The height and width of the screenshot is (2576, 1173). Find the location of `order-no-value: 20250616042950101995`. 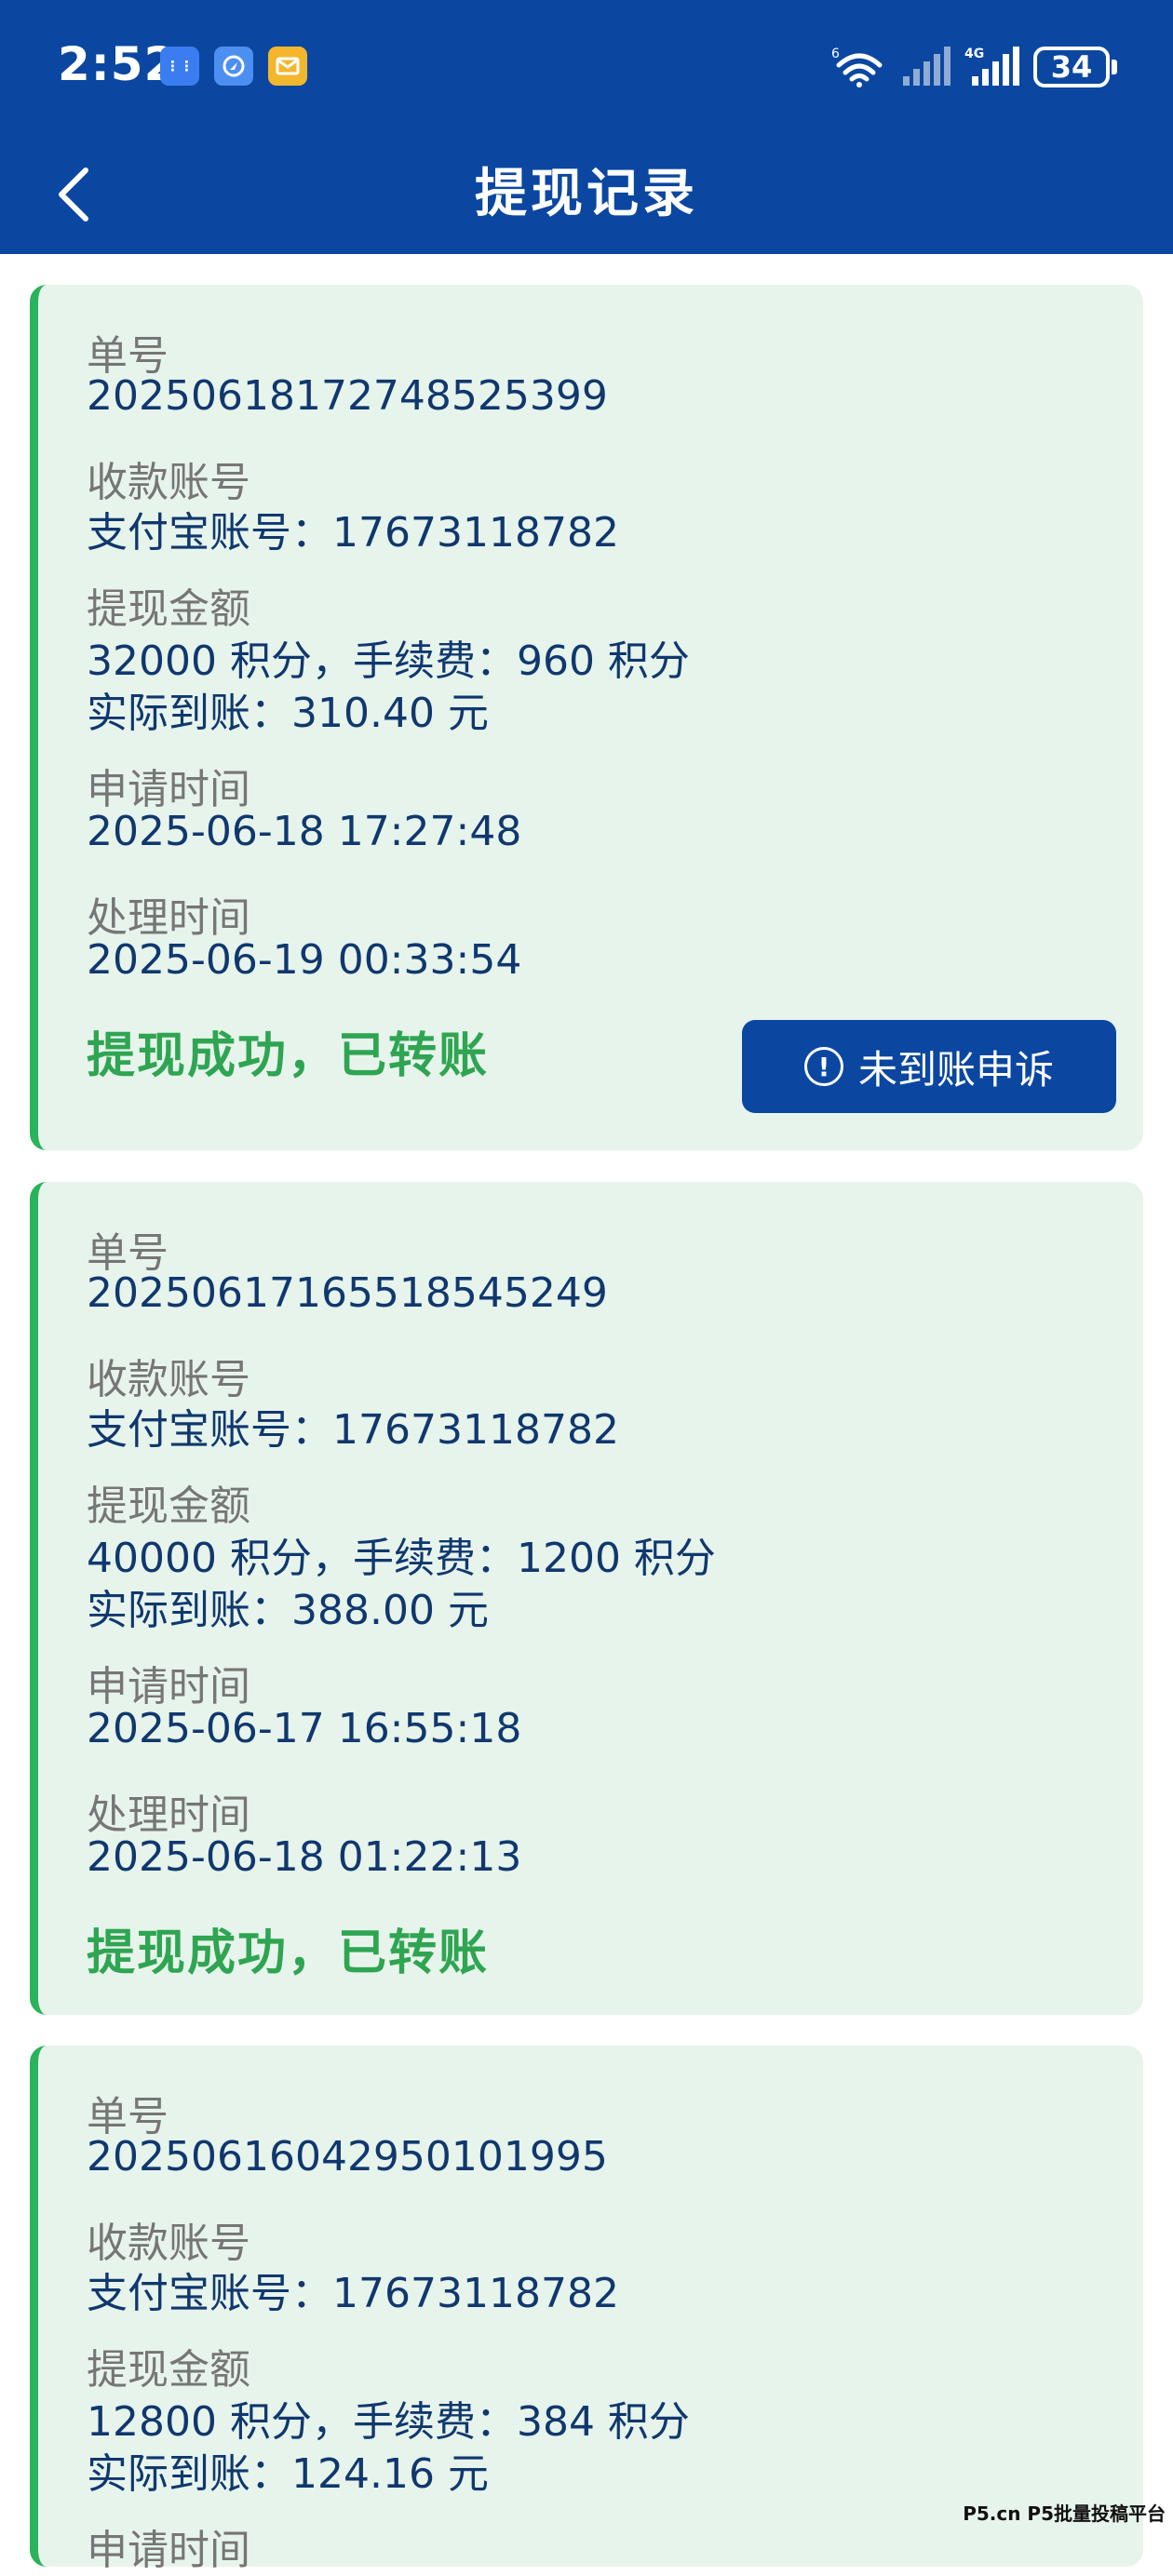

order-no-value: 20250616042950101995 is located at coordinates (348, 2156).